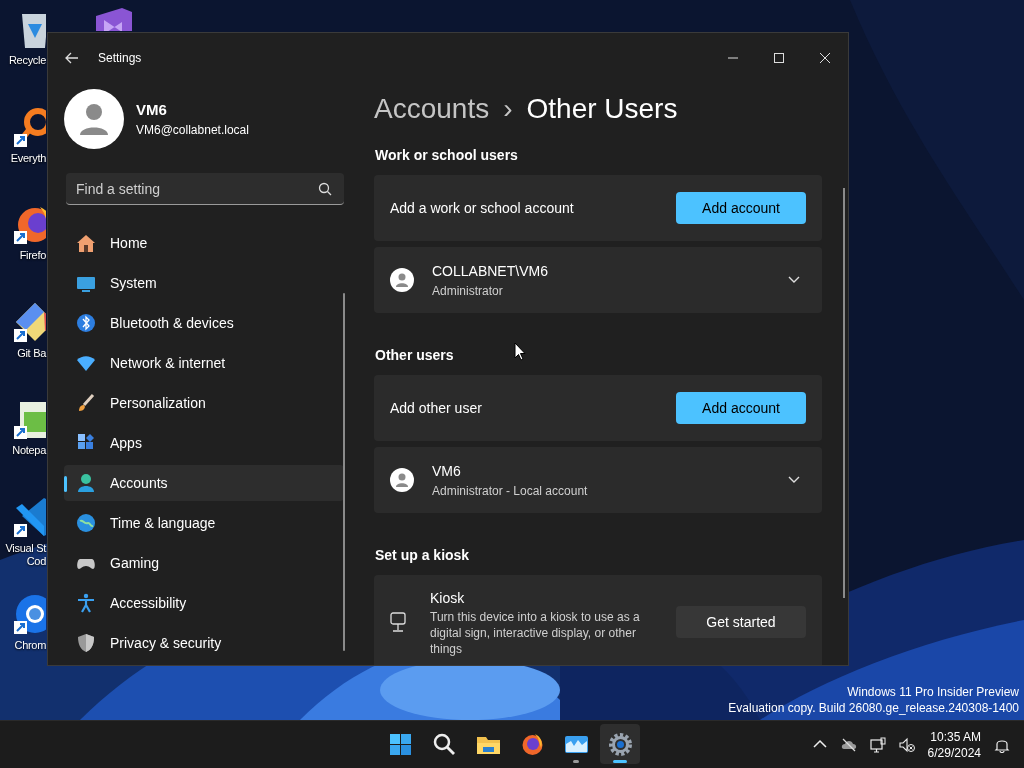  Describe the element at coordinates (204, 443) in the screenshot. I see `nav-item: Apps` at that location.